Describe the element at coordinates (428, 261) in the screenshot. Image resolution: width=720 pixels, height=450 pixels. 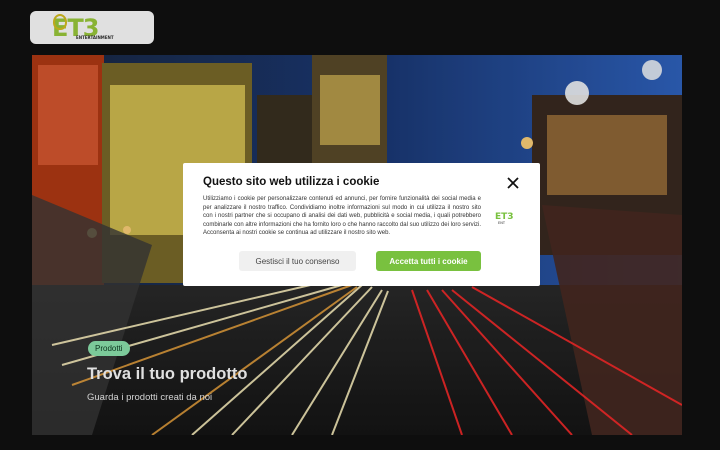
I see `accept-all-cookies-button: Accetta tutti i cookie` at that location.